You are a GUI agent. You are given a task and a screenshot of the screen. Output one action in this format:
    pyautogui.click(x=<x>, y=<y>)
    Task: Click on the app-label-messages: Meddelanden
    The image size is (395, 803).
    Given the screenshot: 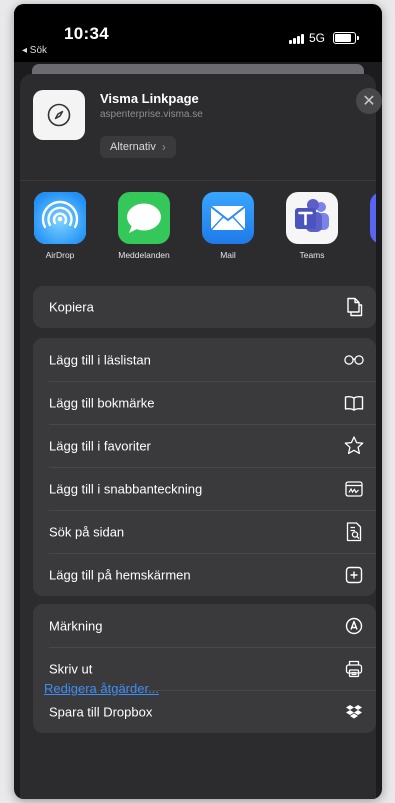 What is the action you would take?
    pyautogui.click(x=144, y=255)
    